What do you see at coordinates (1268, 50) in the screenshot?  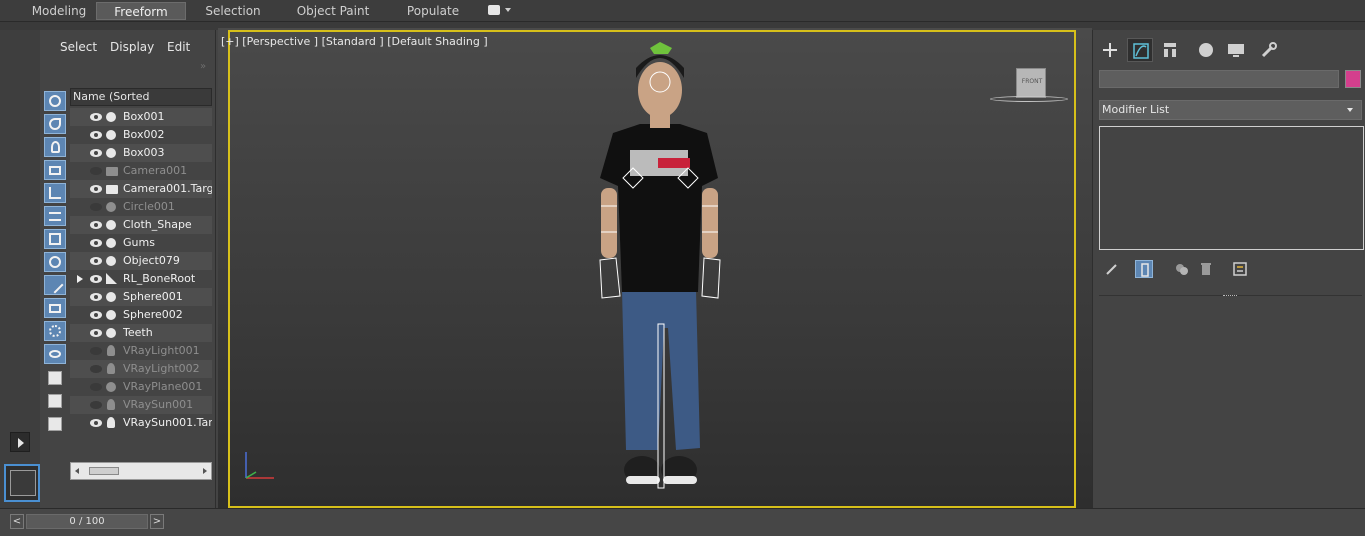 I see `utilities-tab` at bounding box center [1268, 50].